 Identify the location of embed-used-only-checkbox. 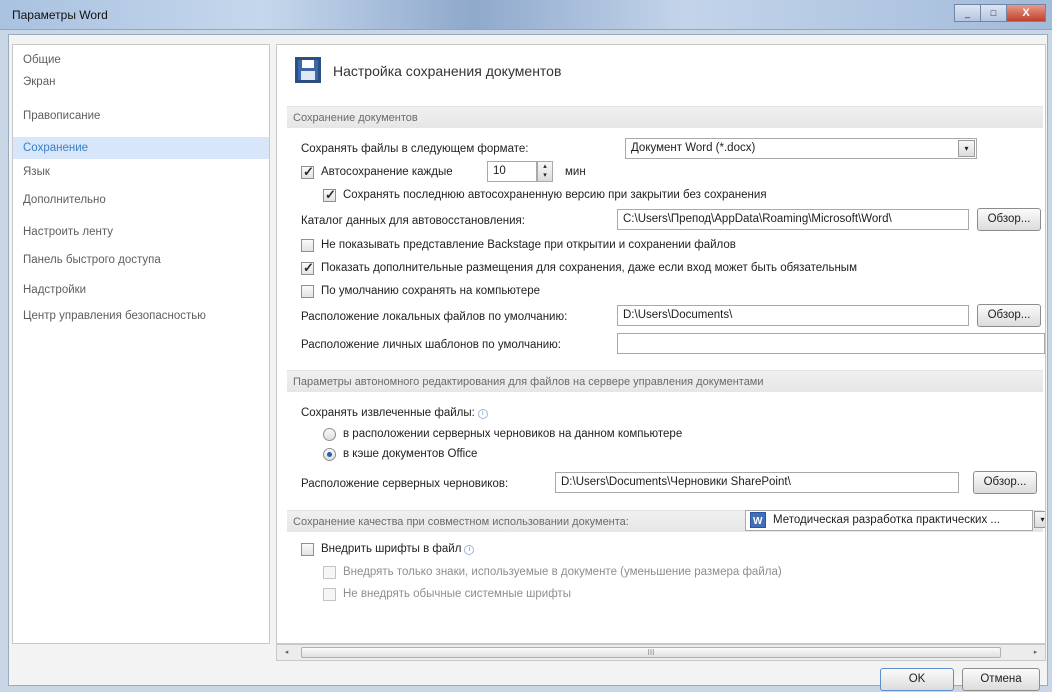
(329, 572).